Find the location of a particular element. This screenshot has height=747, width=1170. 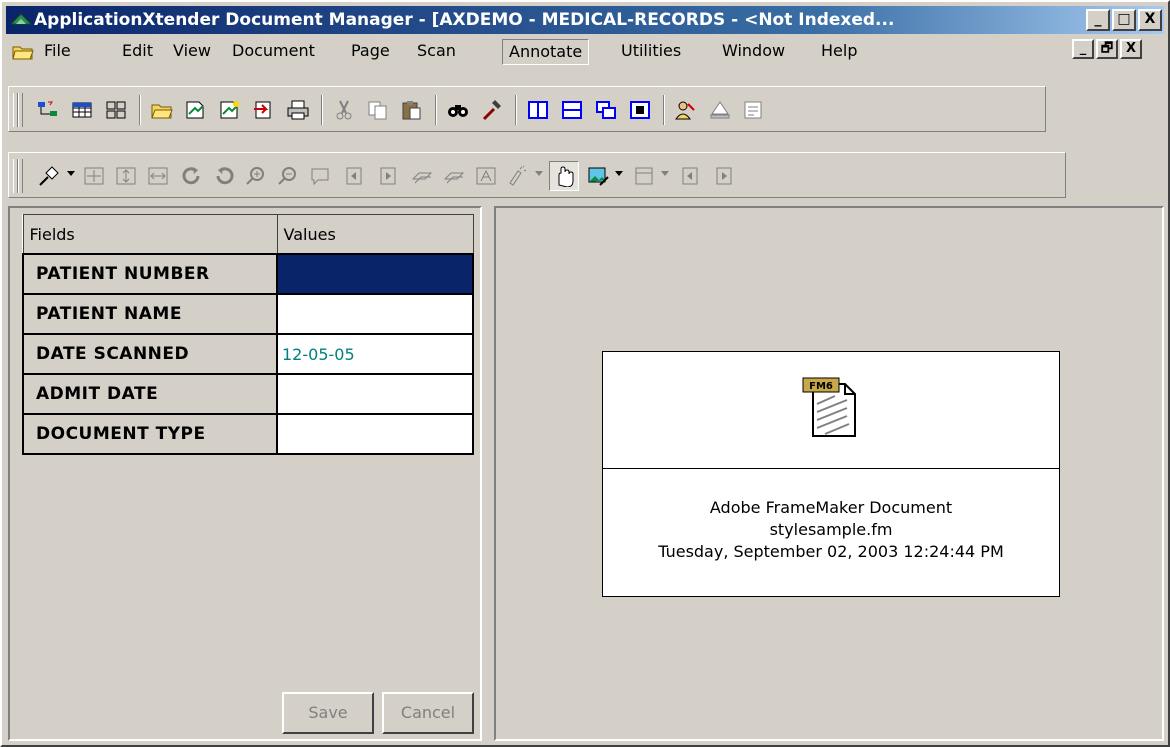

field-label: PATIENT NUMBER is located at coordinates (150, 274).